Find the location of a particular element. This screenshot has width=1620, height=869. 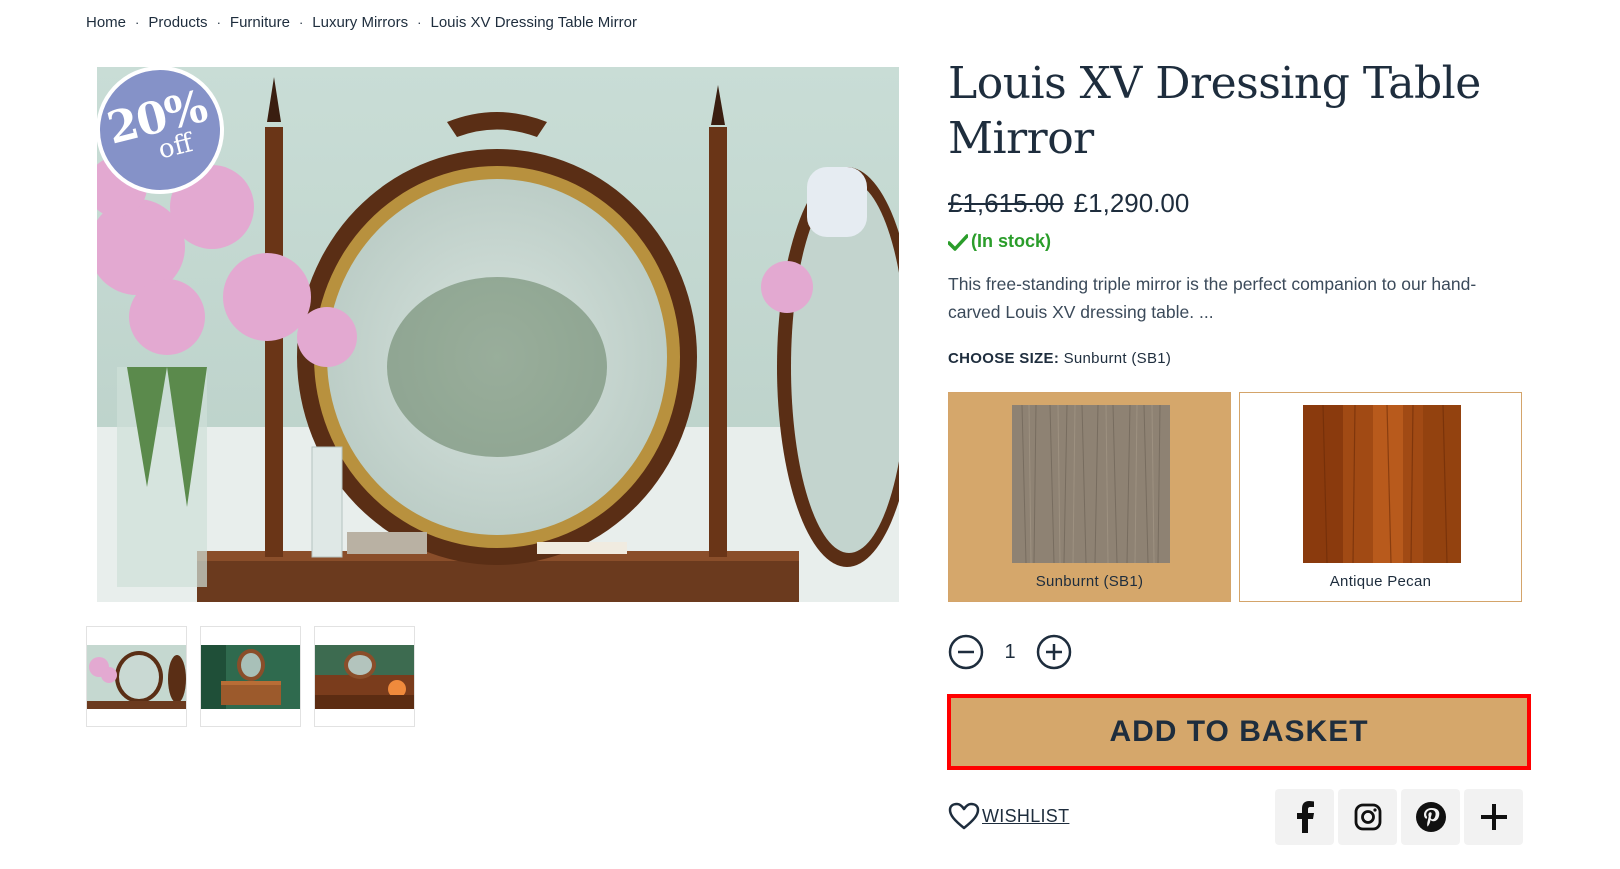

plus-circle-icon is located at coordinates (1054, 652).